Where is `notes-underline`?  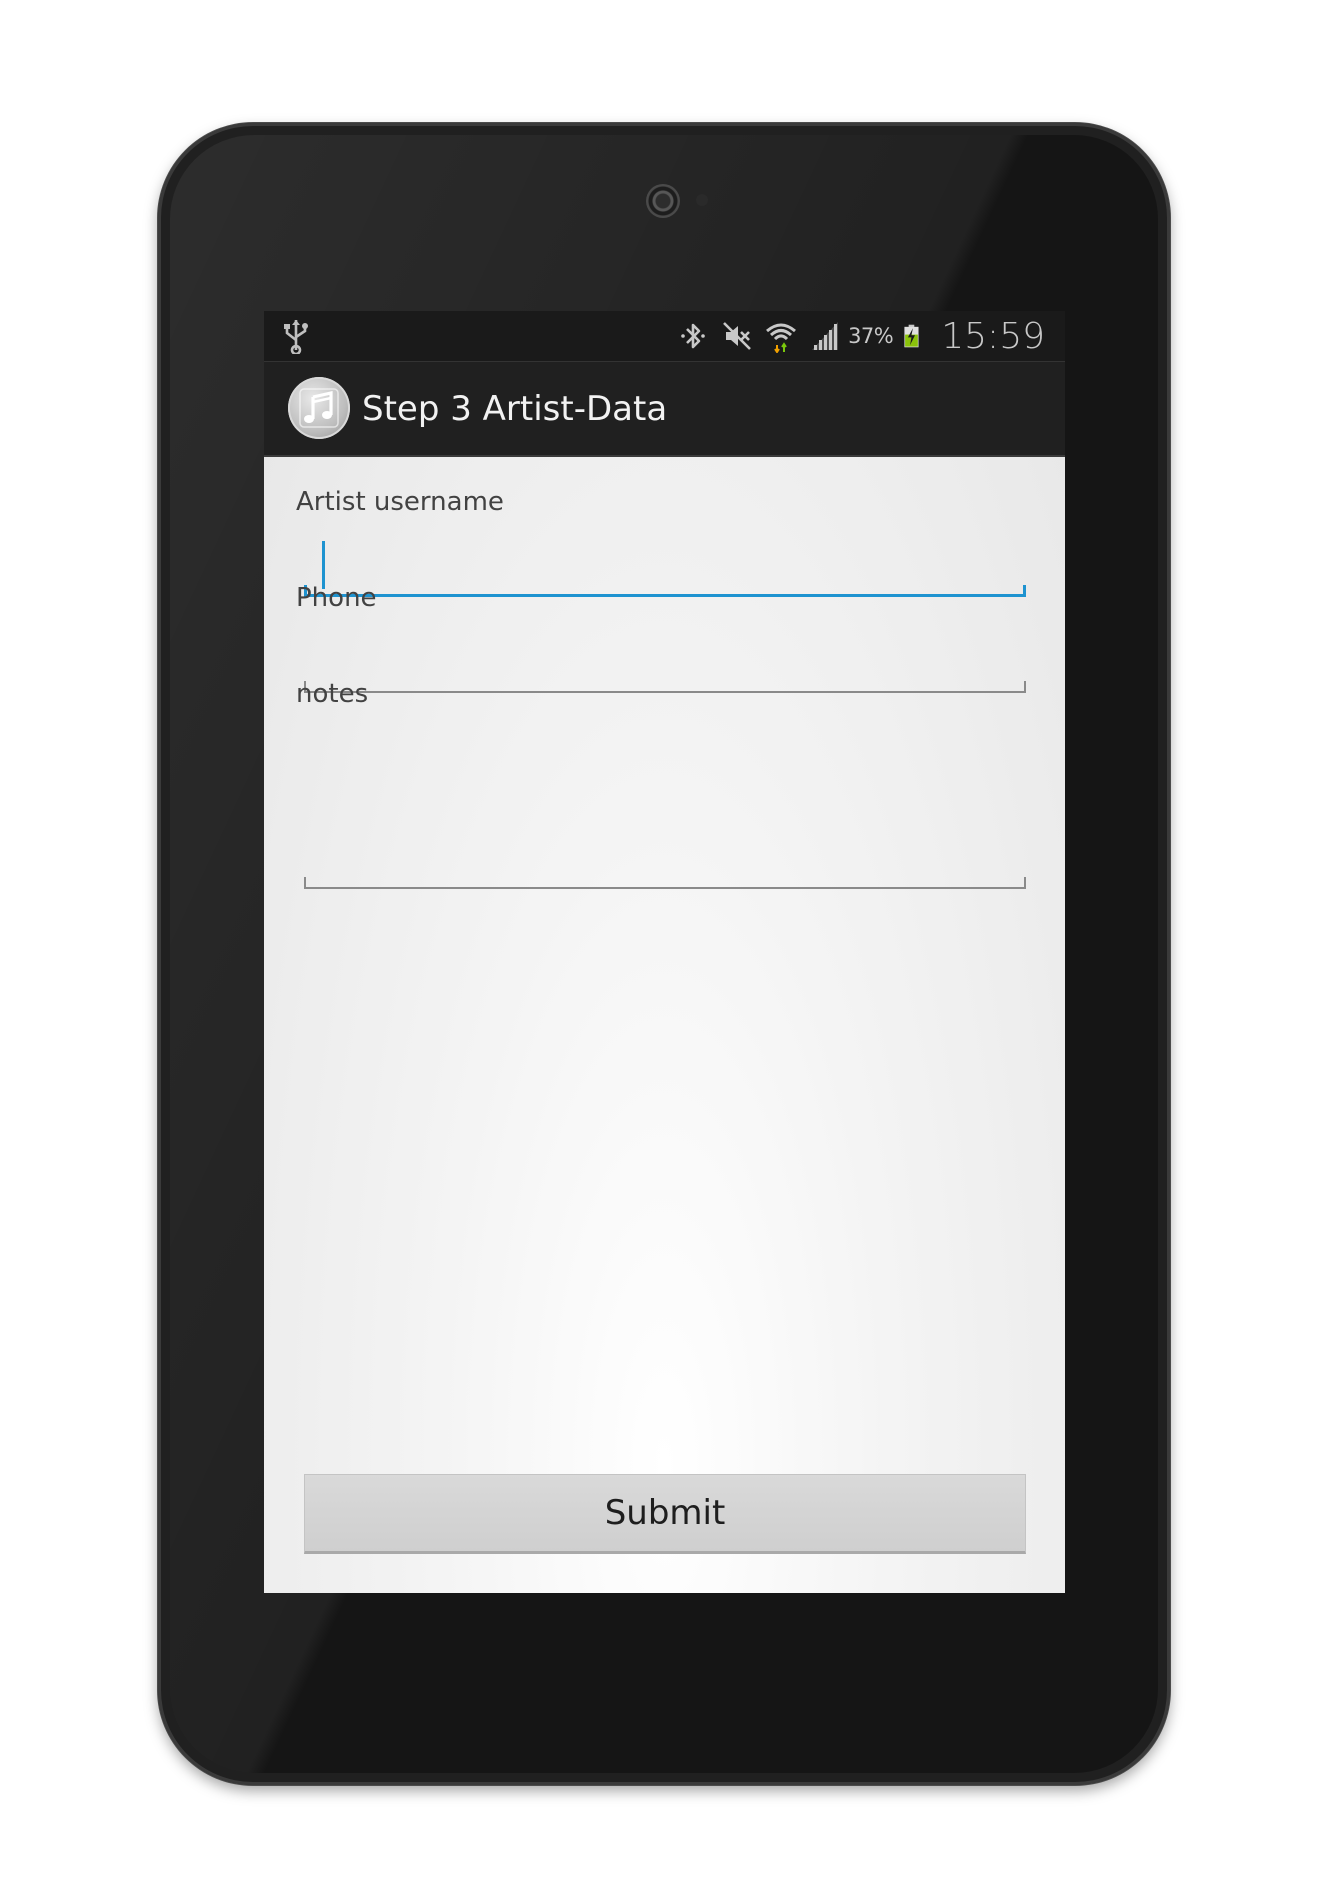 notes-underline is located at coordinates (665, 883).